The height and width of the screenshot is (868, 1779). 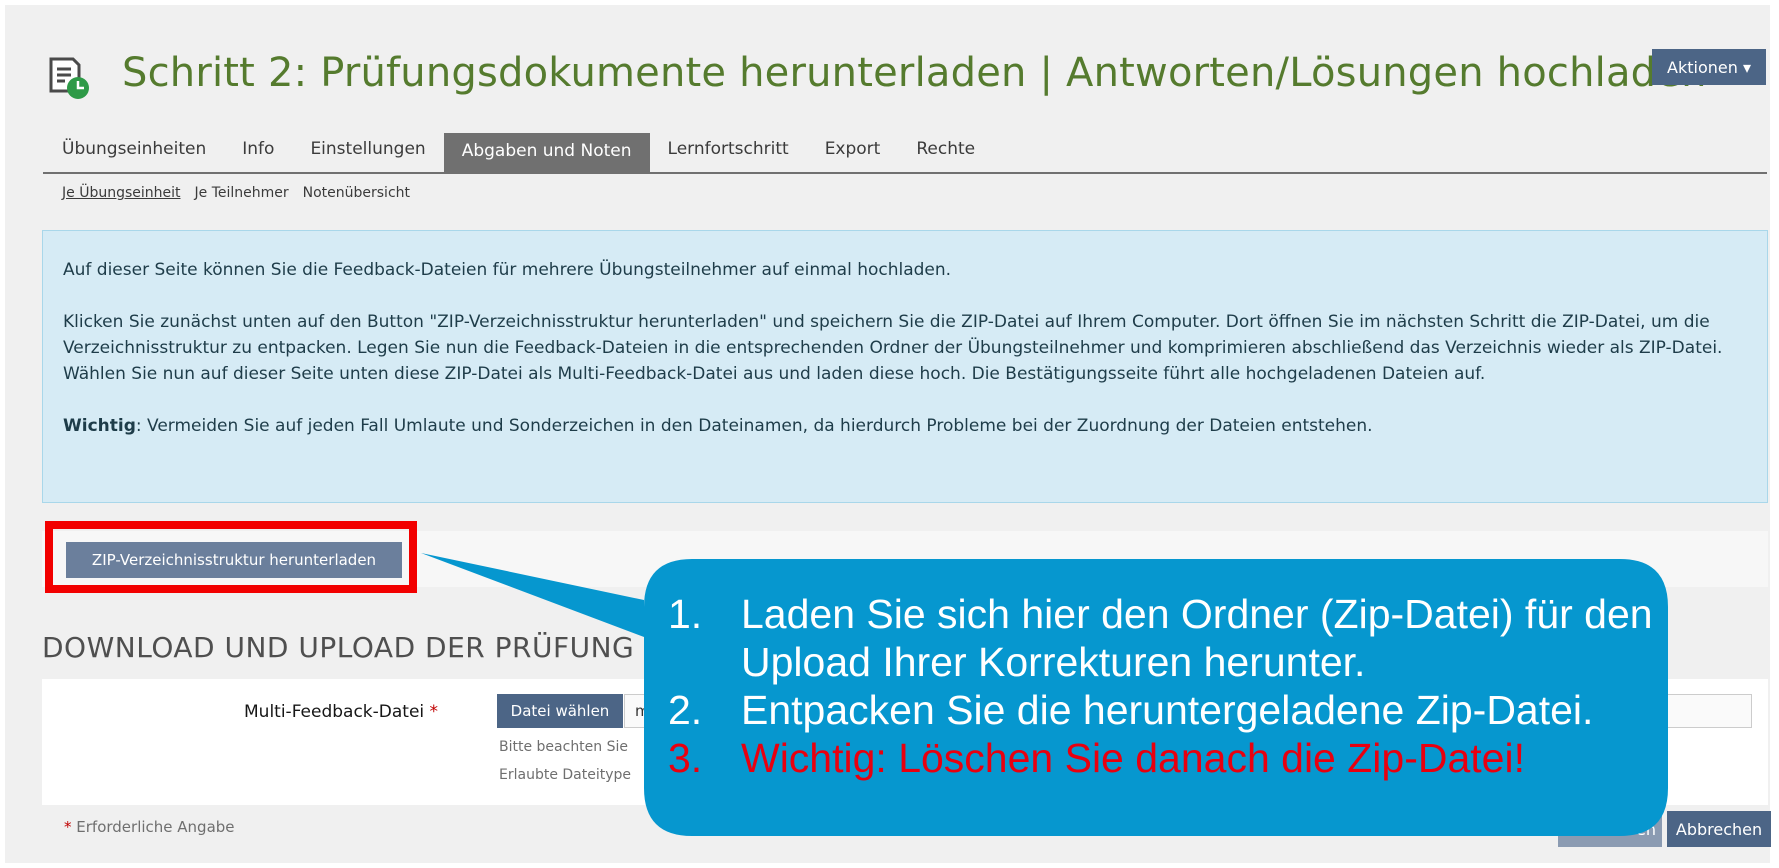 I want to click on field-label-text: Multi-Feedback-Datei, so click(x=334, y=712).